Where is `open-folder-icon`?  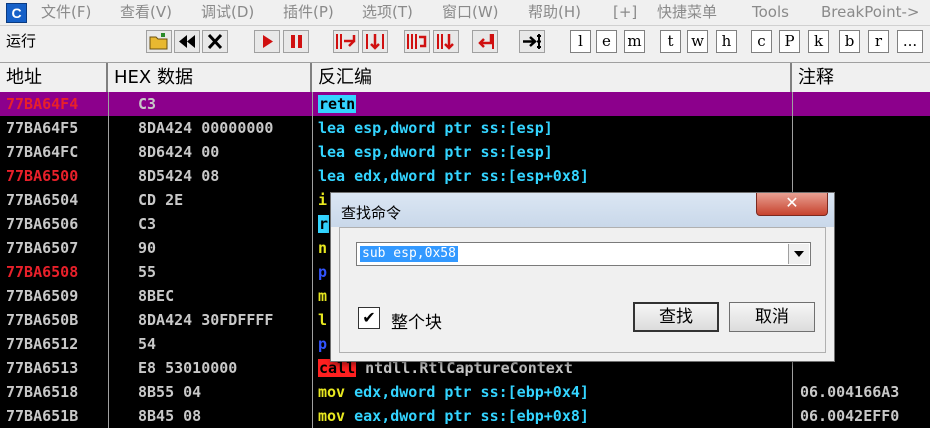 open-folder-icon is located at coordinates (158, 41).